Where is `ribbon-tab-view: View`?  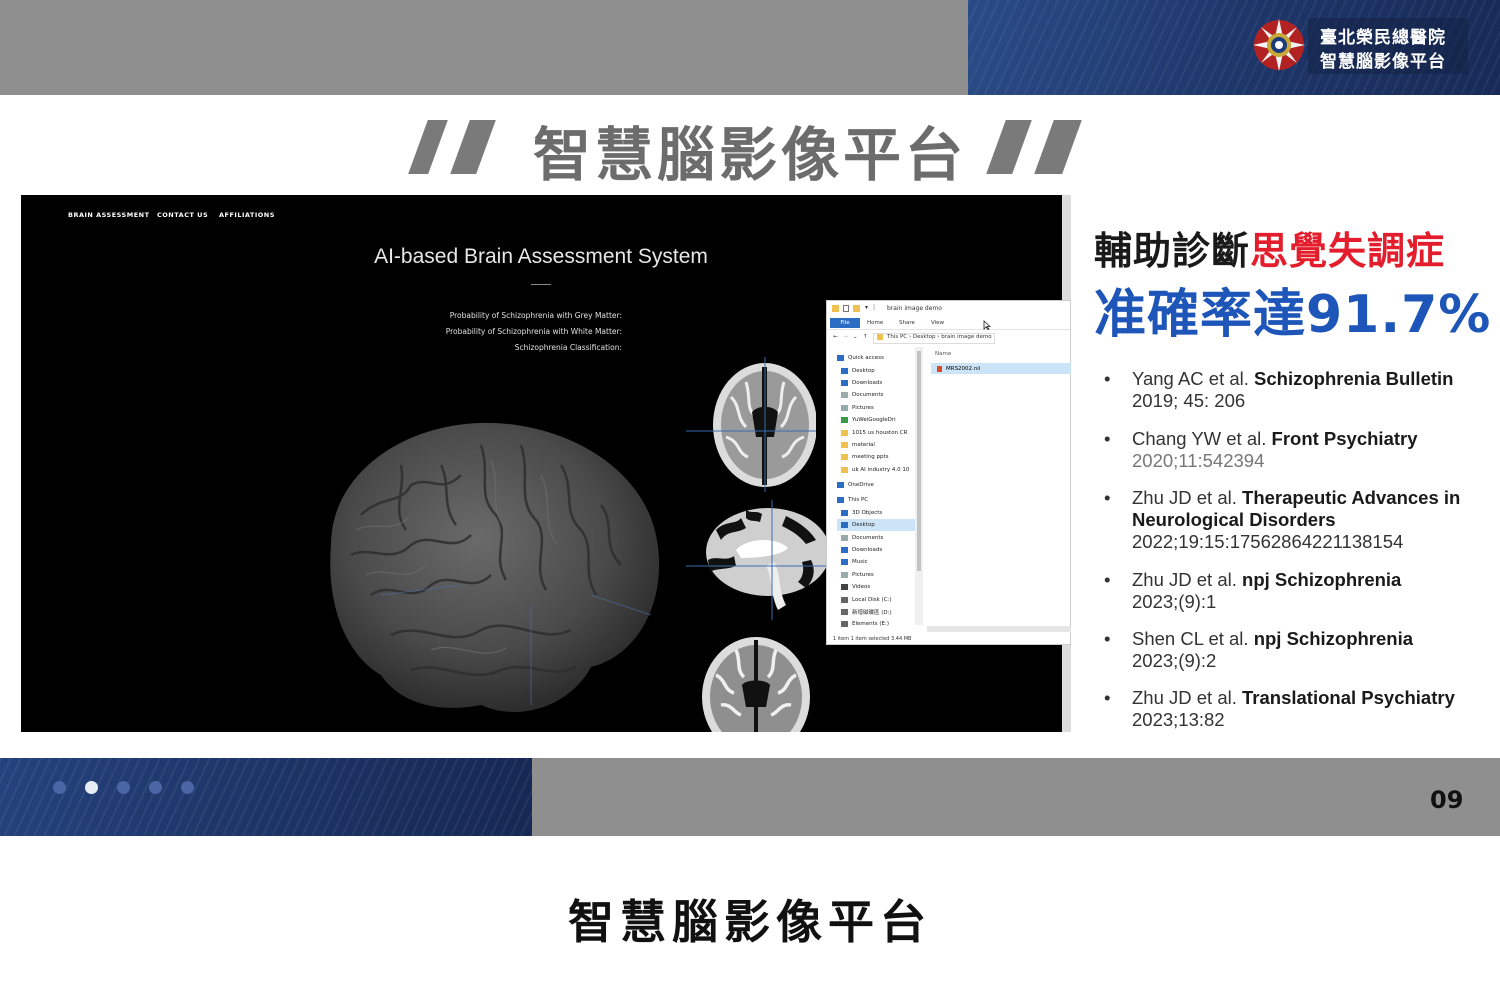 ribbon-tab-view: View is located at coordinates (937, 323).